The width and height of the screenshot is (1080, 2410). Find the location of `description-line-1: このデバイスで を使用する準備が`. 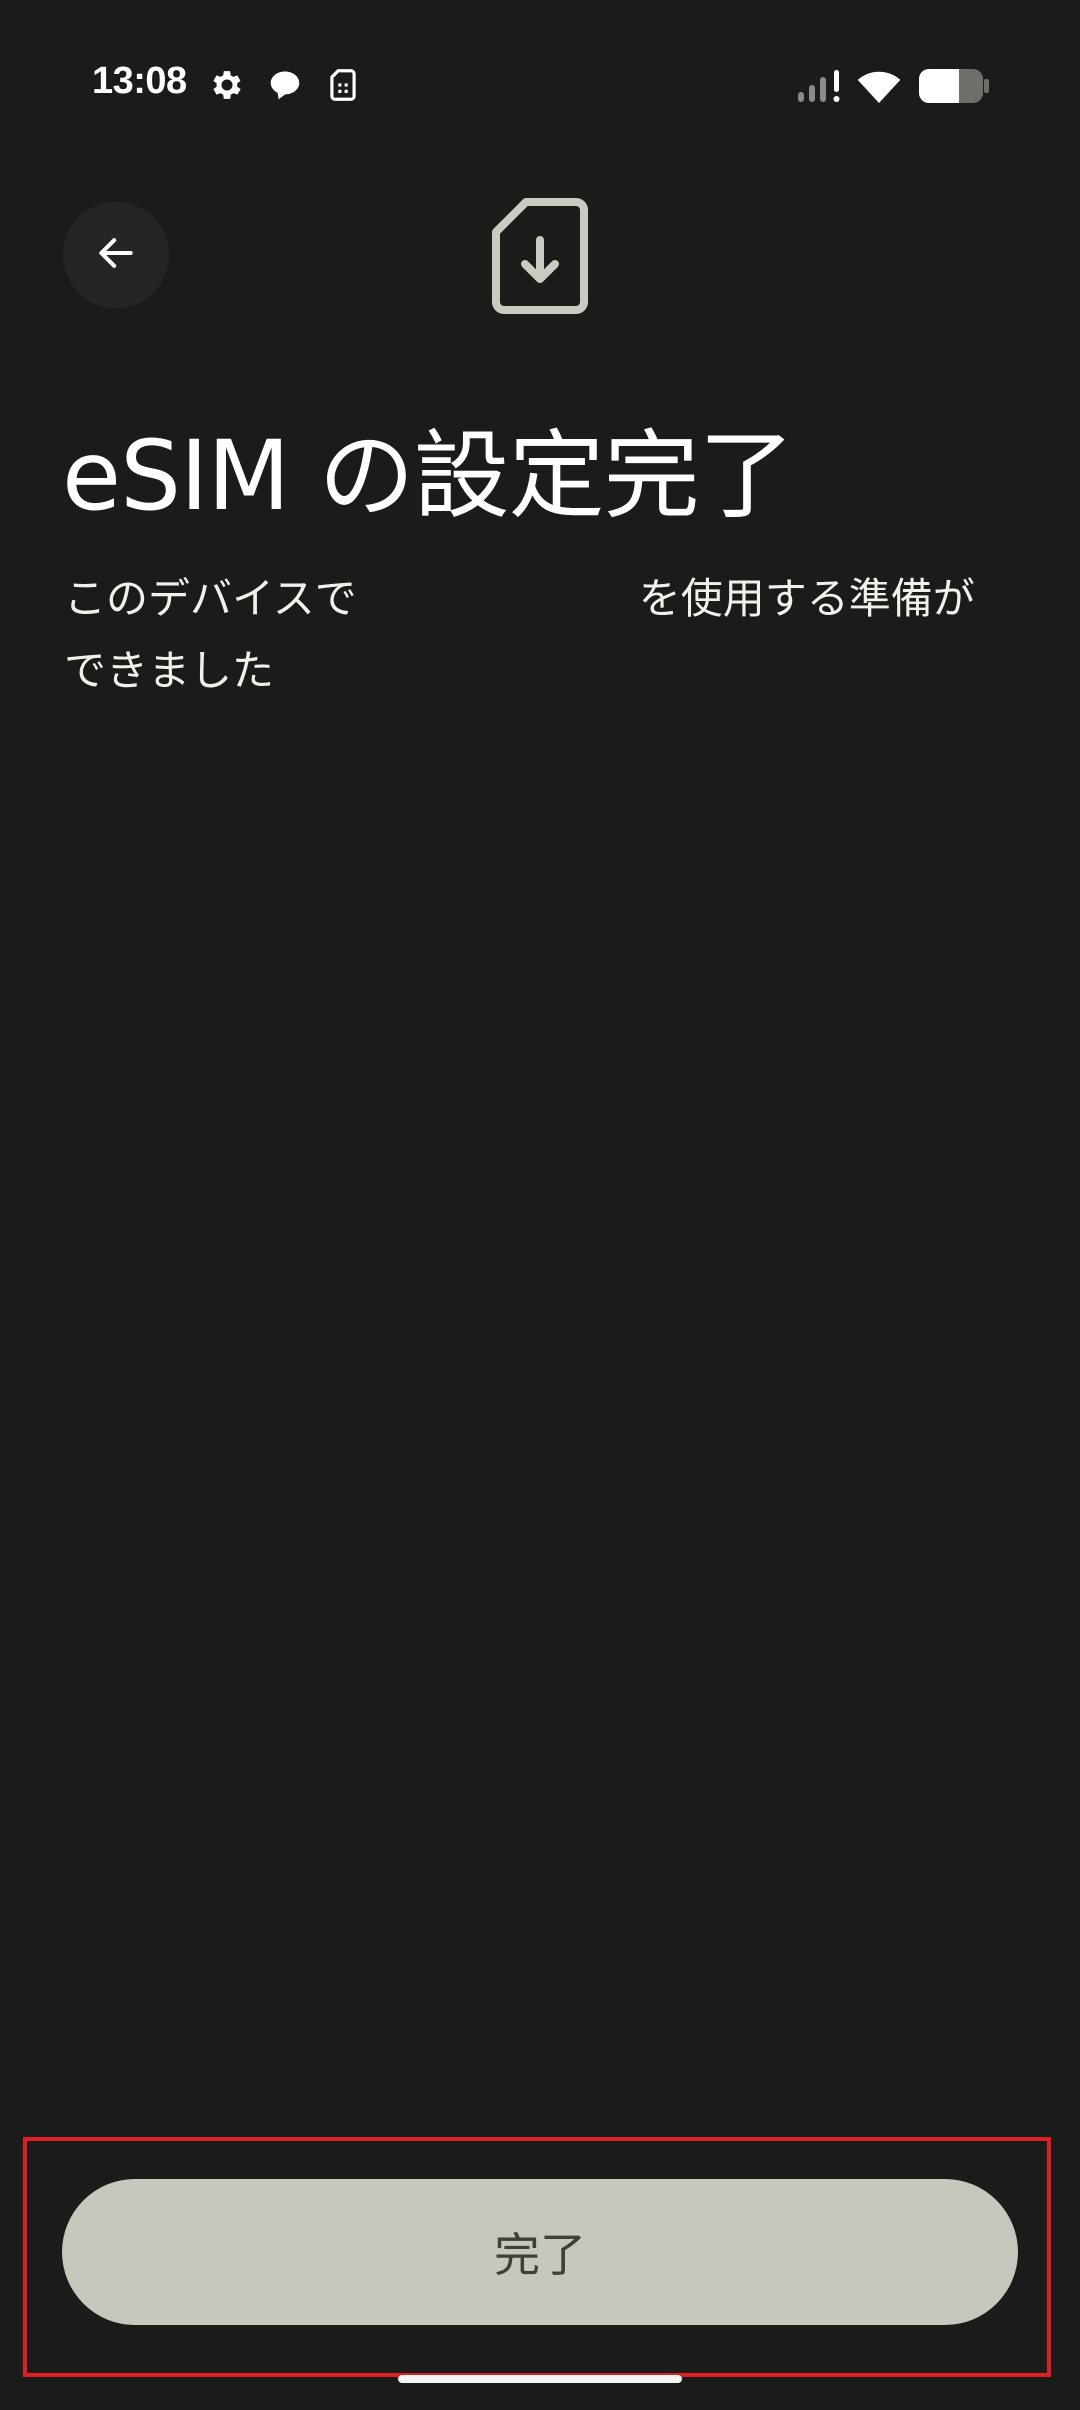

description-line-1: このデバイスで を使用する準備が is located at coordinates (544, 599).